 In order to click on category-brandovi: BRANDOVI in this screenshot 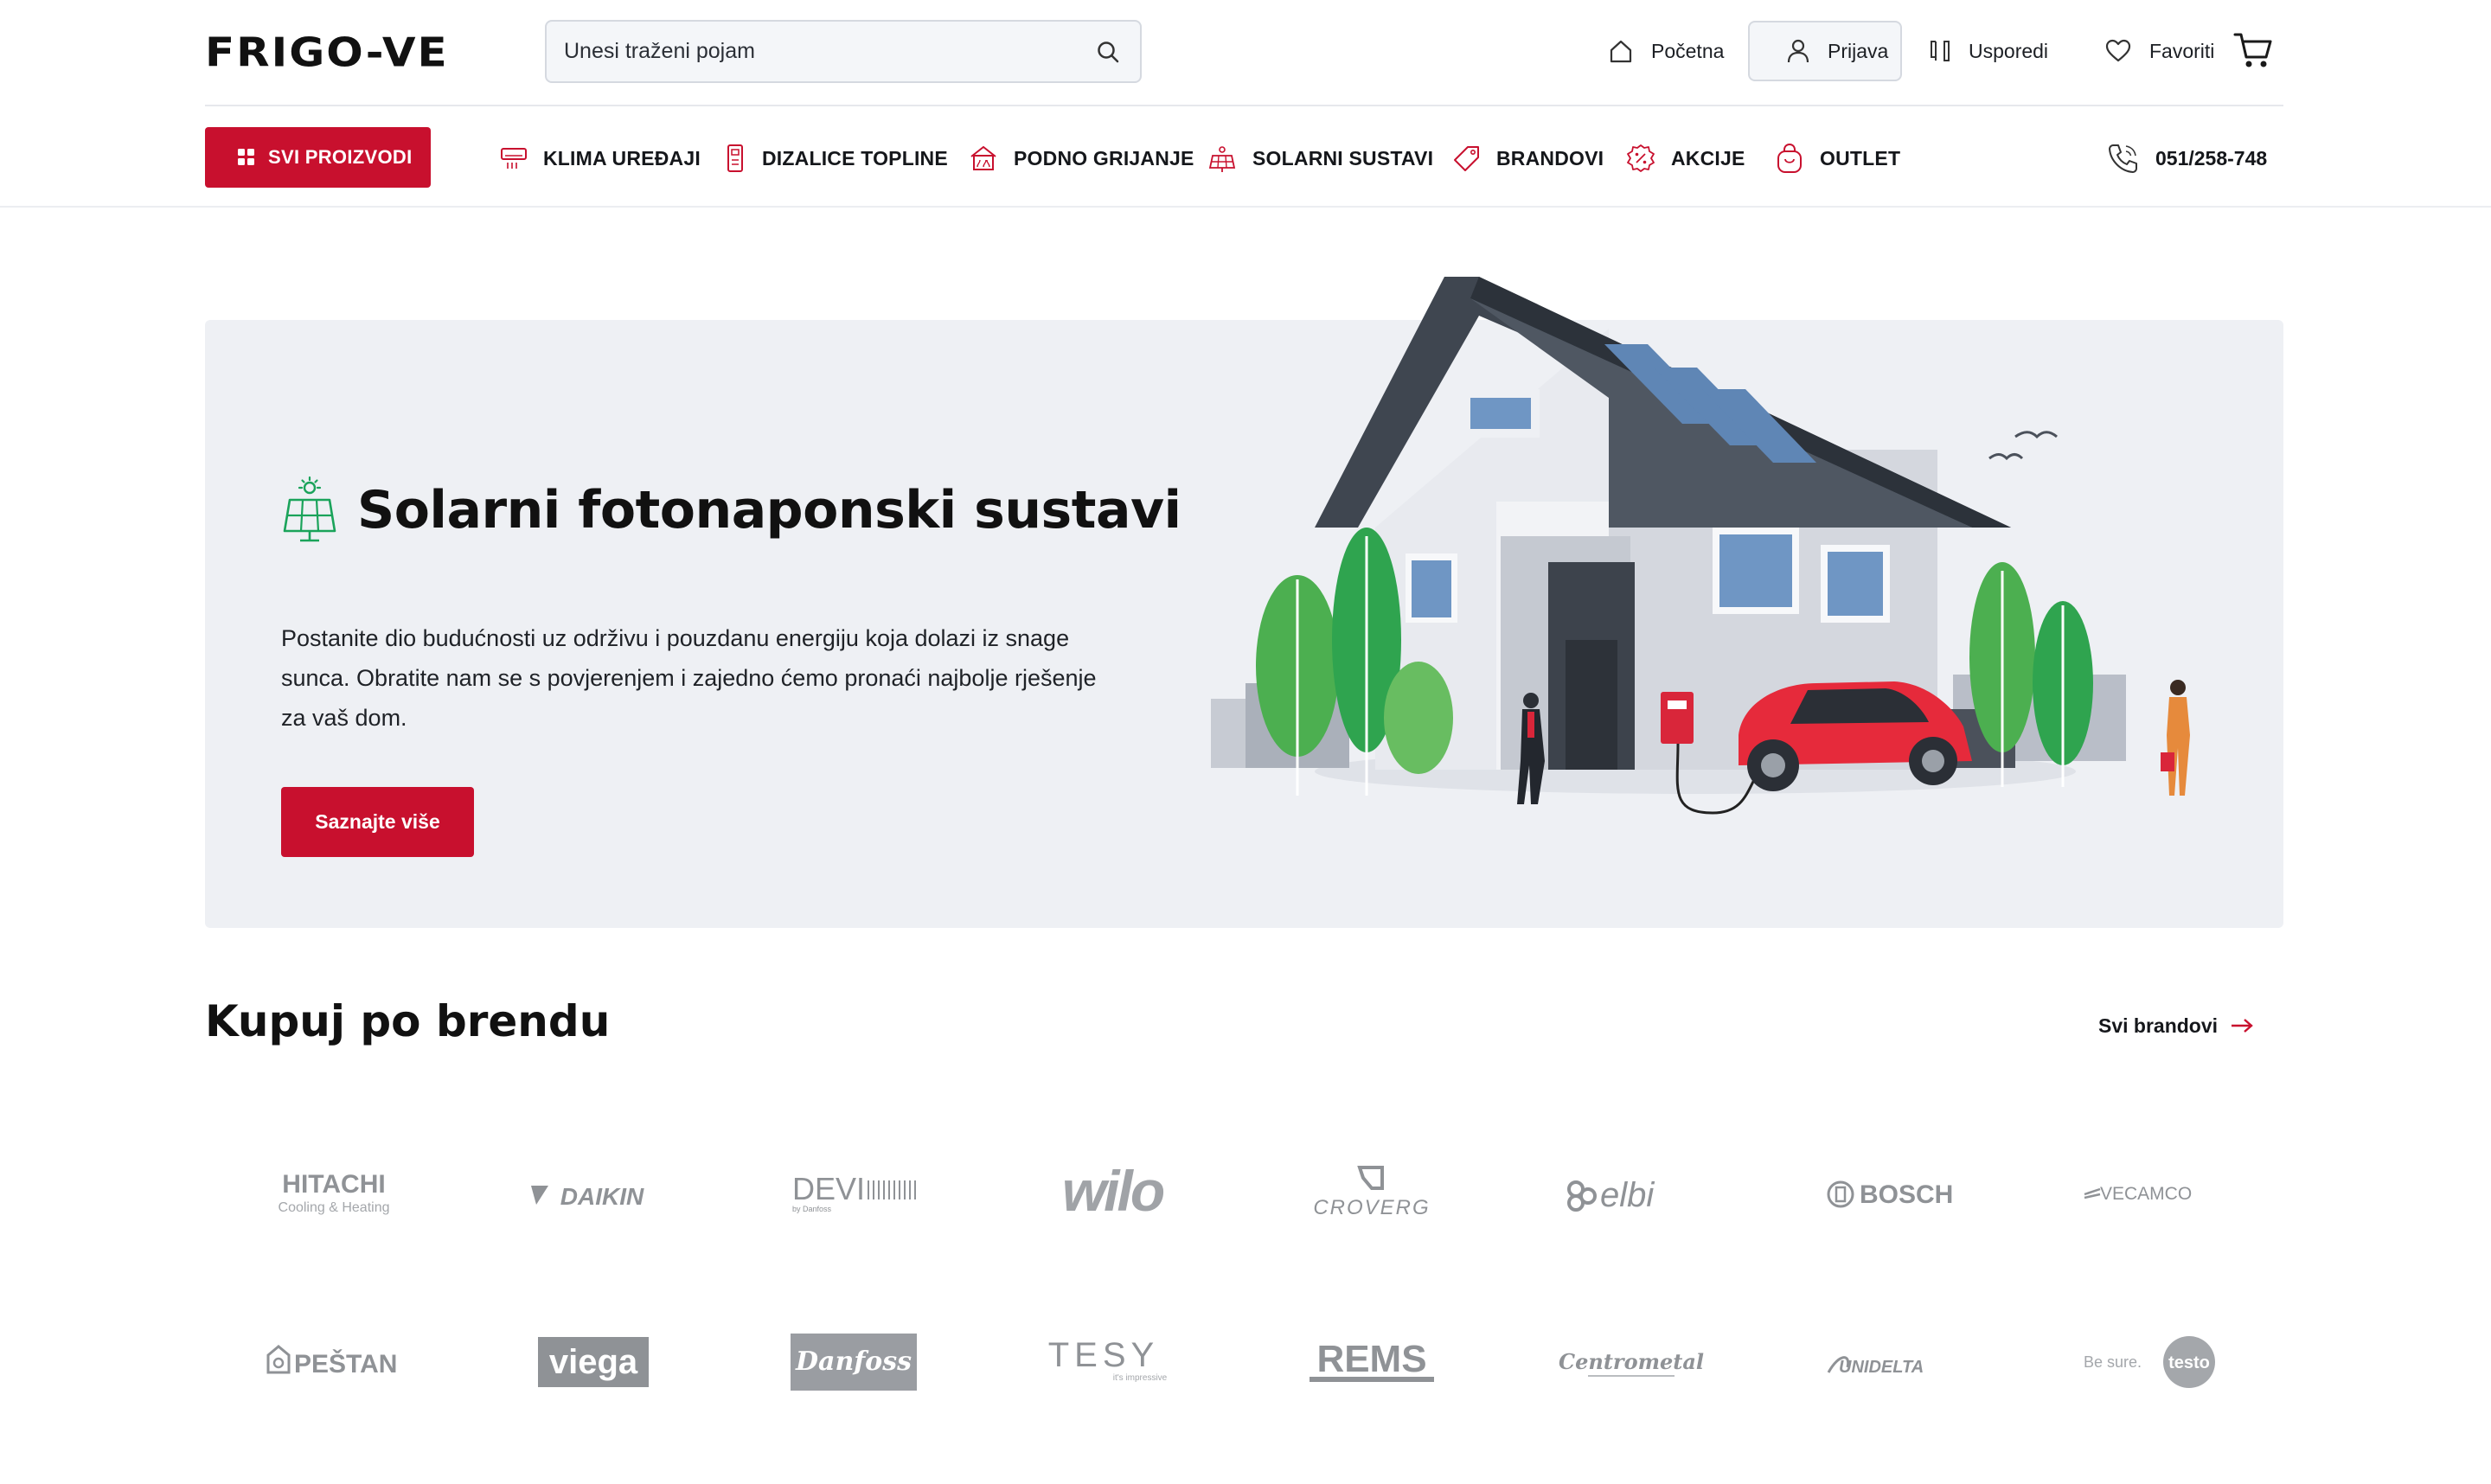, I will do `click(1529, 158)`.